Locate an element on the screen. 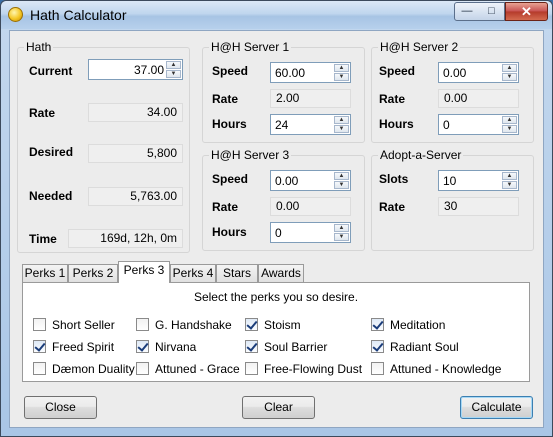  server1-group: H@H Server 1 Speed ▲▼ Rate 2.00 Hours ▲▼ is located at coordinates (283, 91).